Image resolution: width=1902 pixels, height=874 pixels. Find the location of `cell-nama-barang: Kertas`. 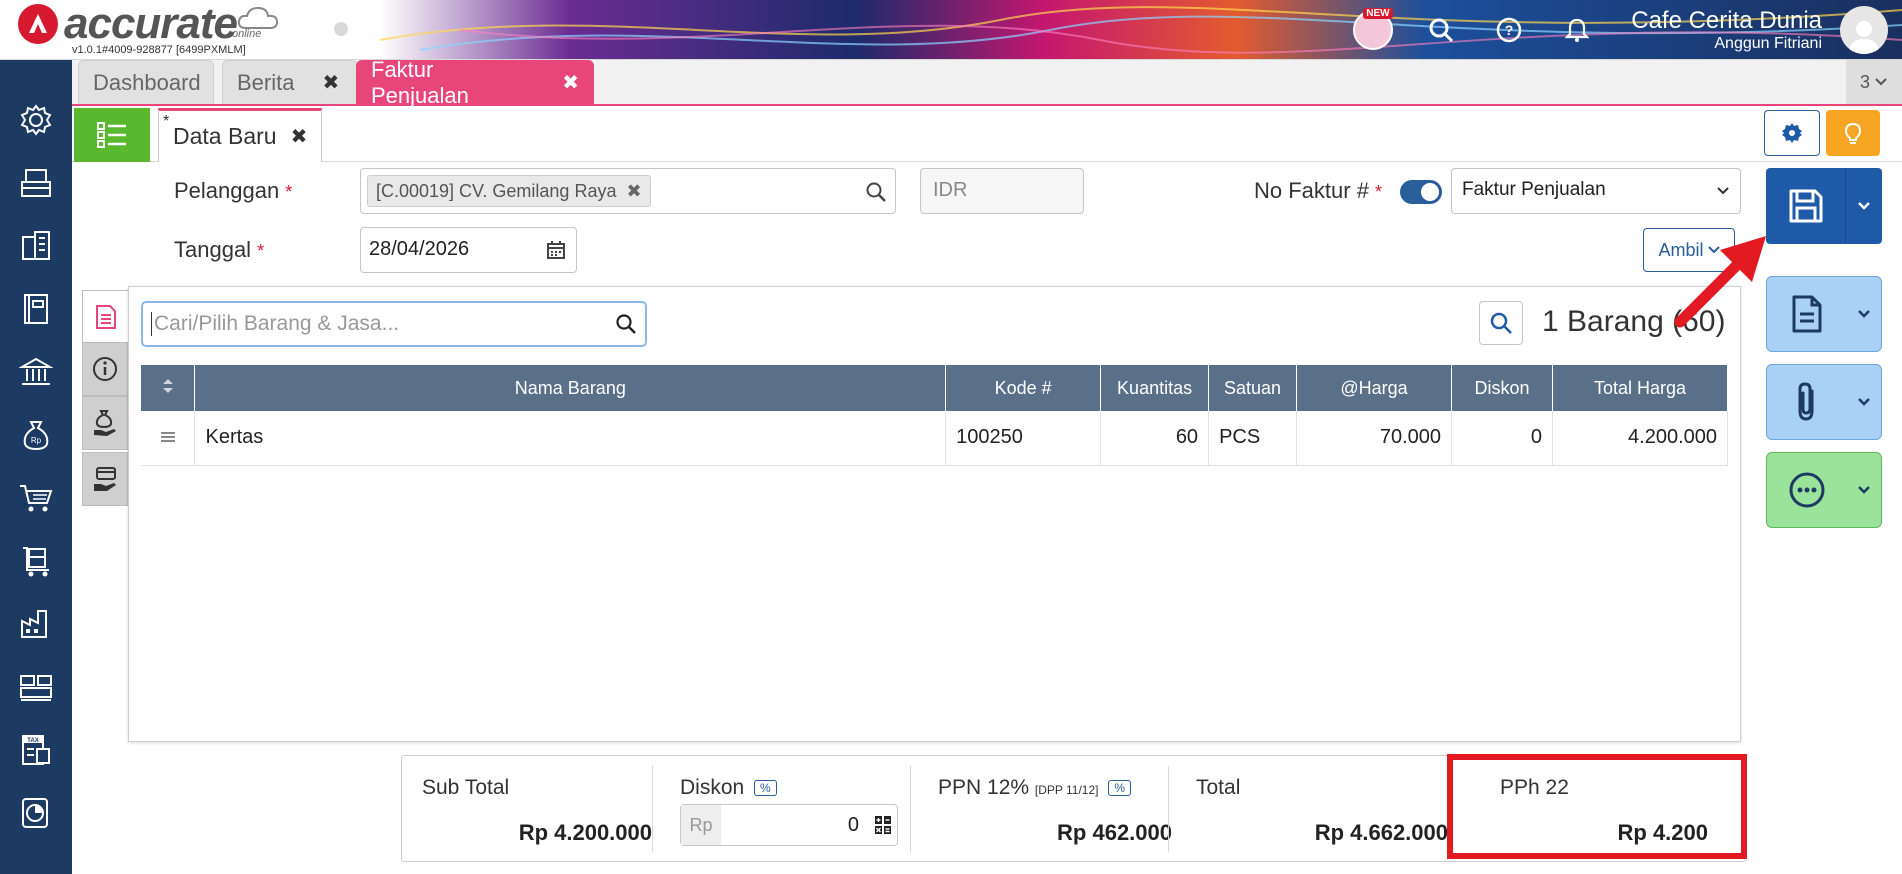

cell-nama-barang: Kertas is located at coordinates (570, 438).